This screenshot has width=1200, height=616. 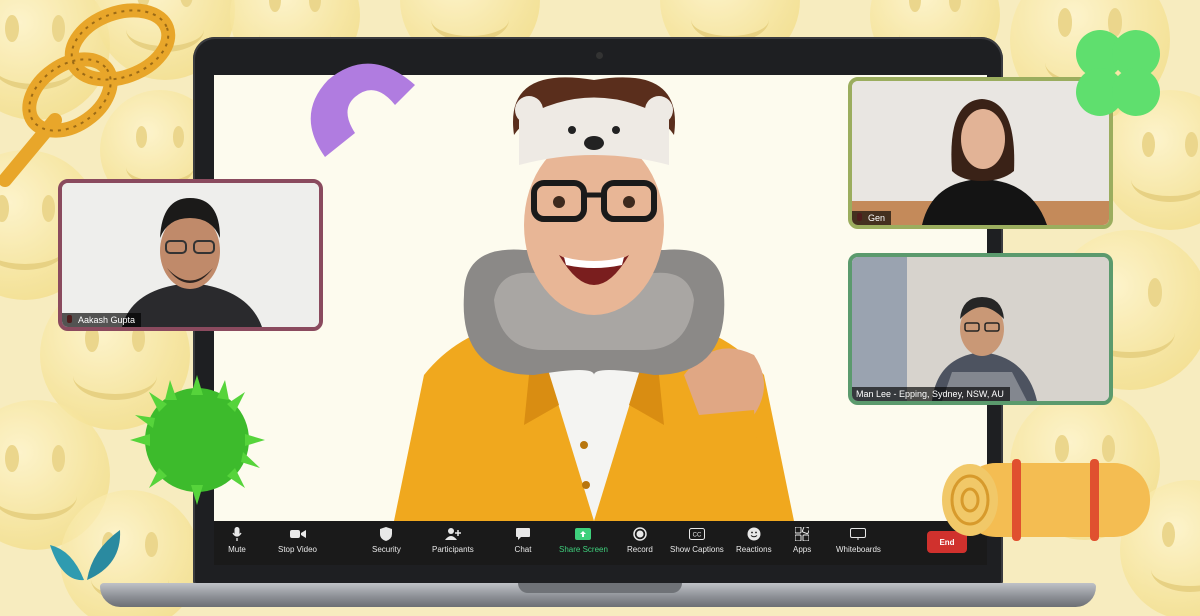 I want to click on share-screen-button: Share Screen, so click(x=583, y=540).